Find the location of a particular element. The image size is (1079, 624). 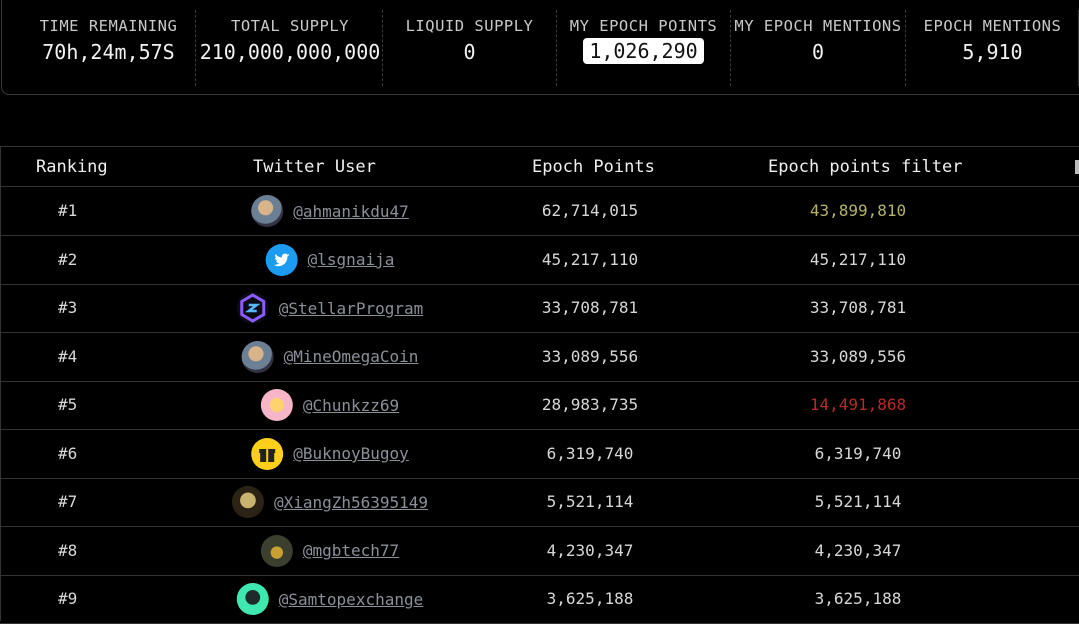

twitter-handle-link: @Chunkzz69 is located at coordinates (351, 405).